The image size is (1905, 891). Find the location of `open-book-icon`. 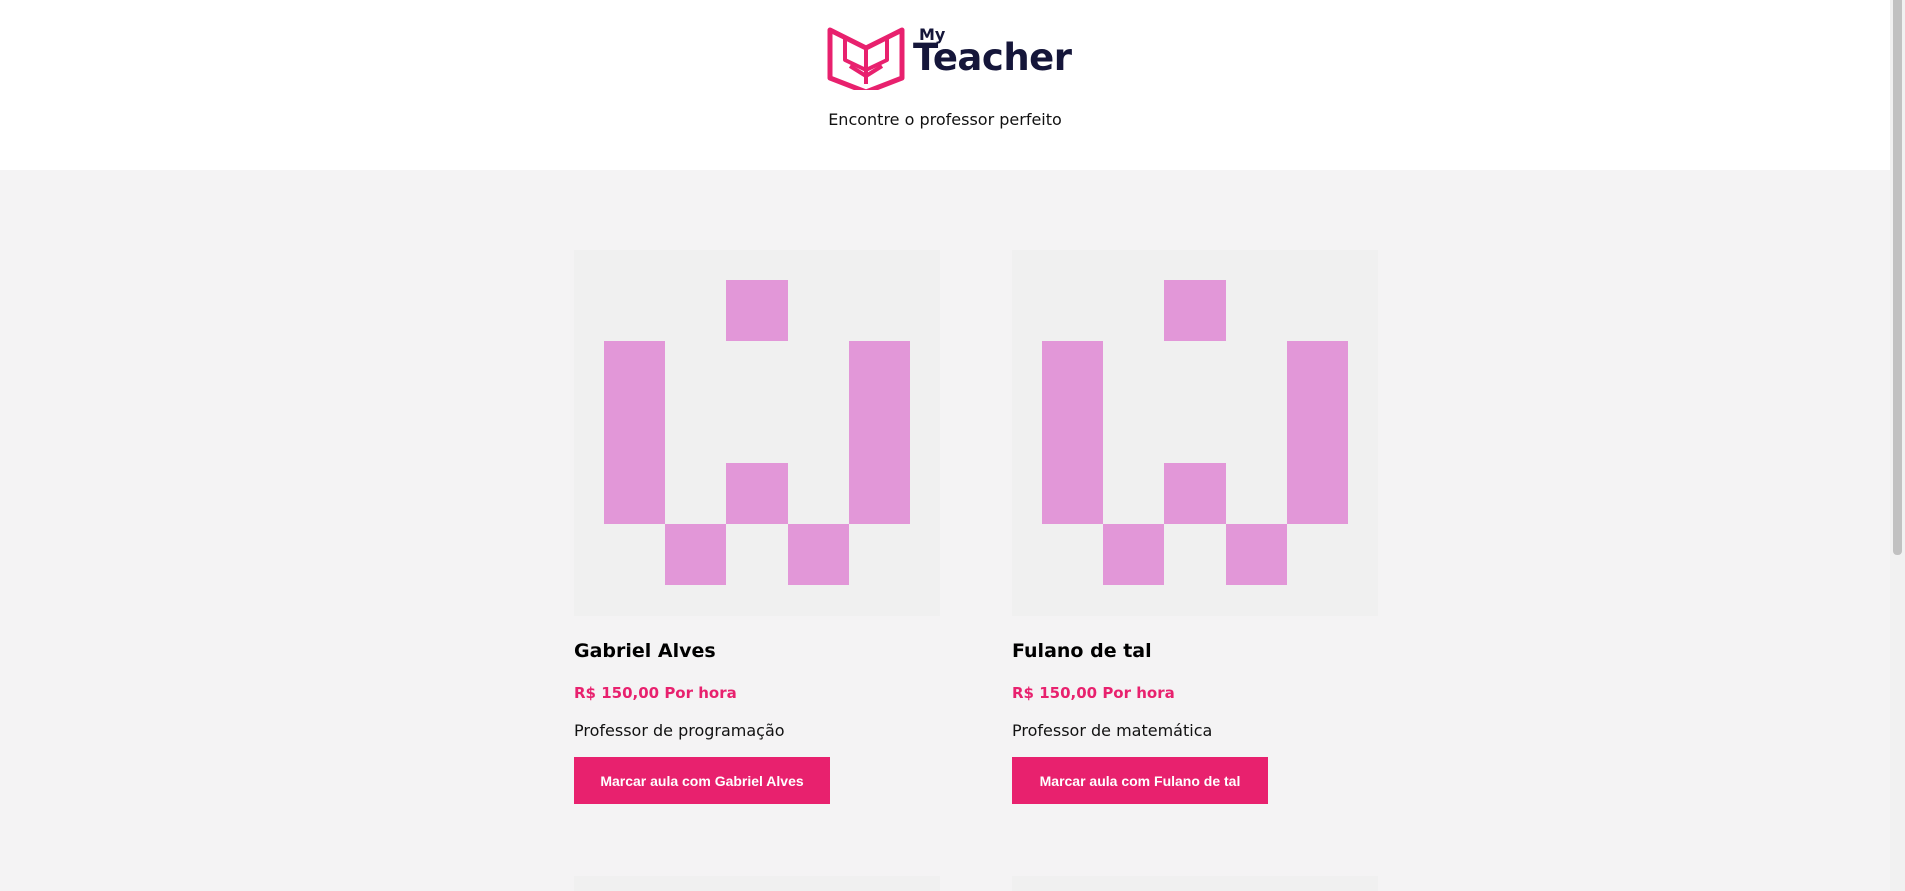

open-book-icon is located at coordinates (866, 58).